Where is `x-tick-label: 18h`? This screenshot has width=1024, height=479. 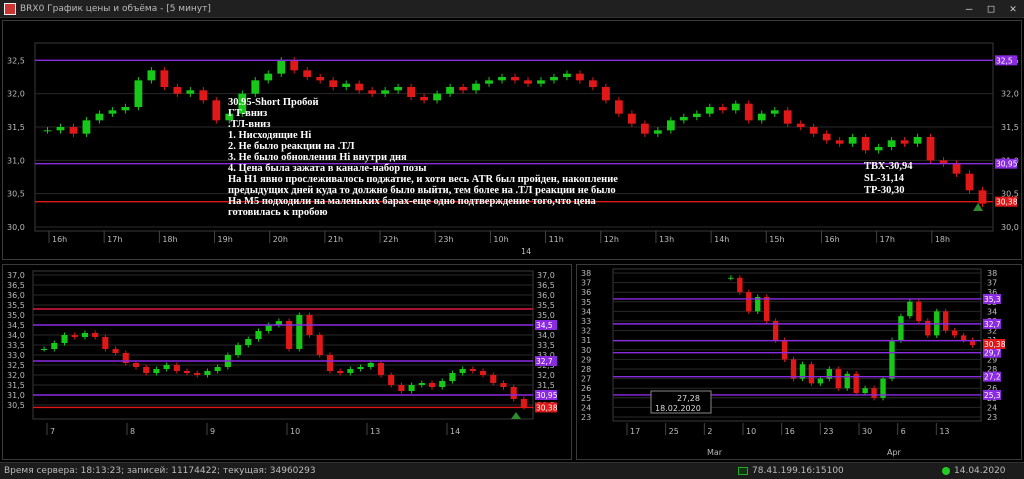 x-tick-label: 18h is located at coordinates (169, 239).